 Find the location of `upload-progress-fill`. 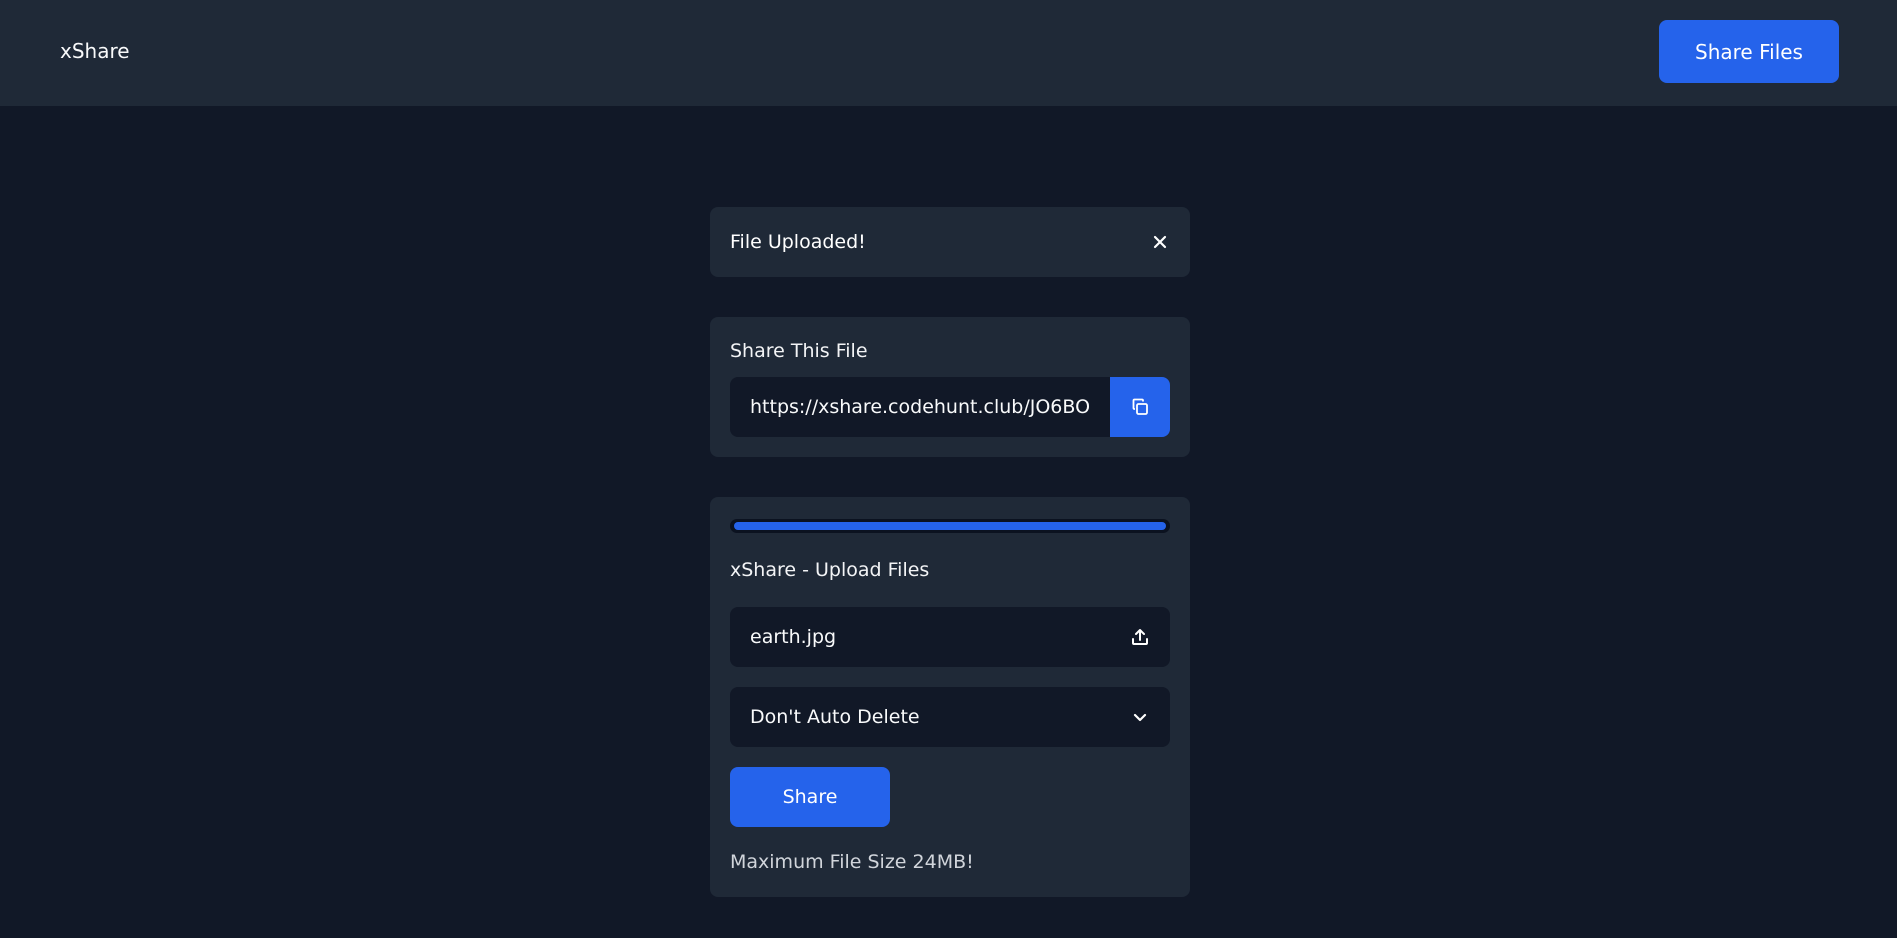

upload-progress-fill is located at coordinates (950, 526).